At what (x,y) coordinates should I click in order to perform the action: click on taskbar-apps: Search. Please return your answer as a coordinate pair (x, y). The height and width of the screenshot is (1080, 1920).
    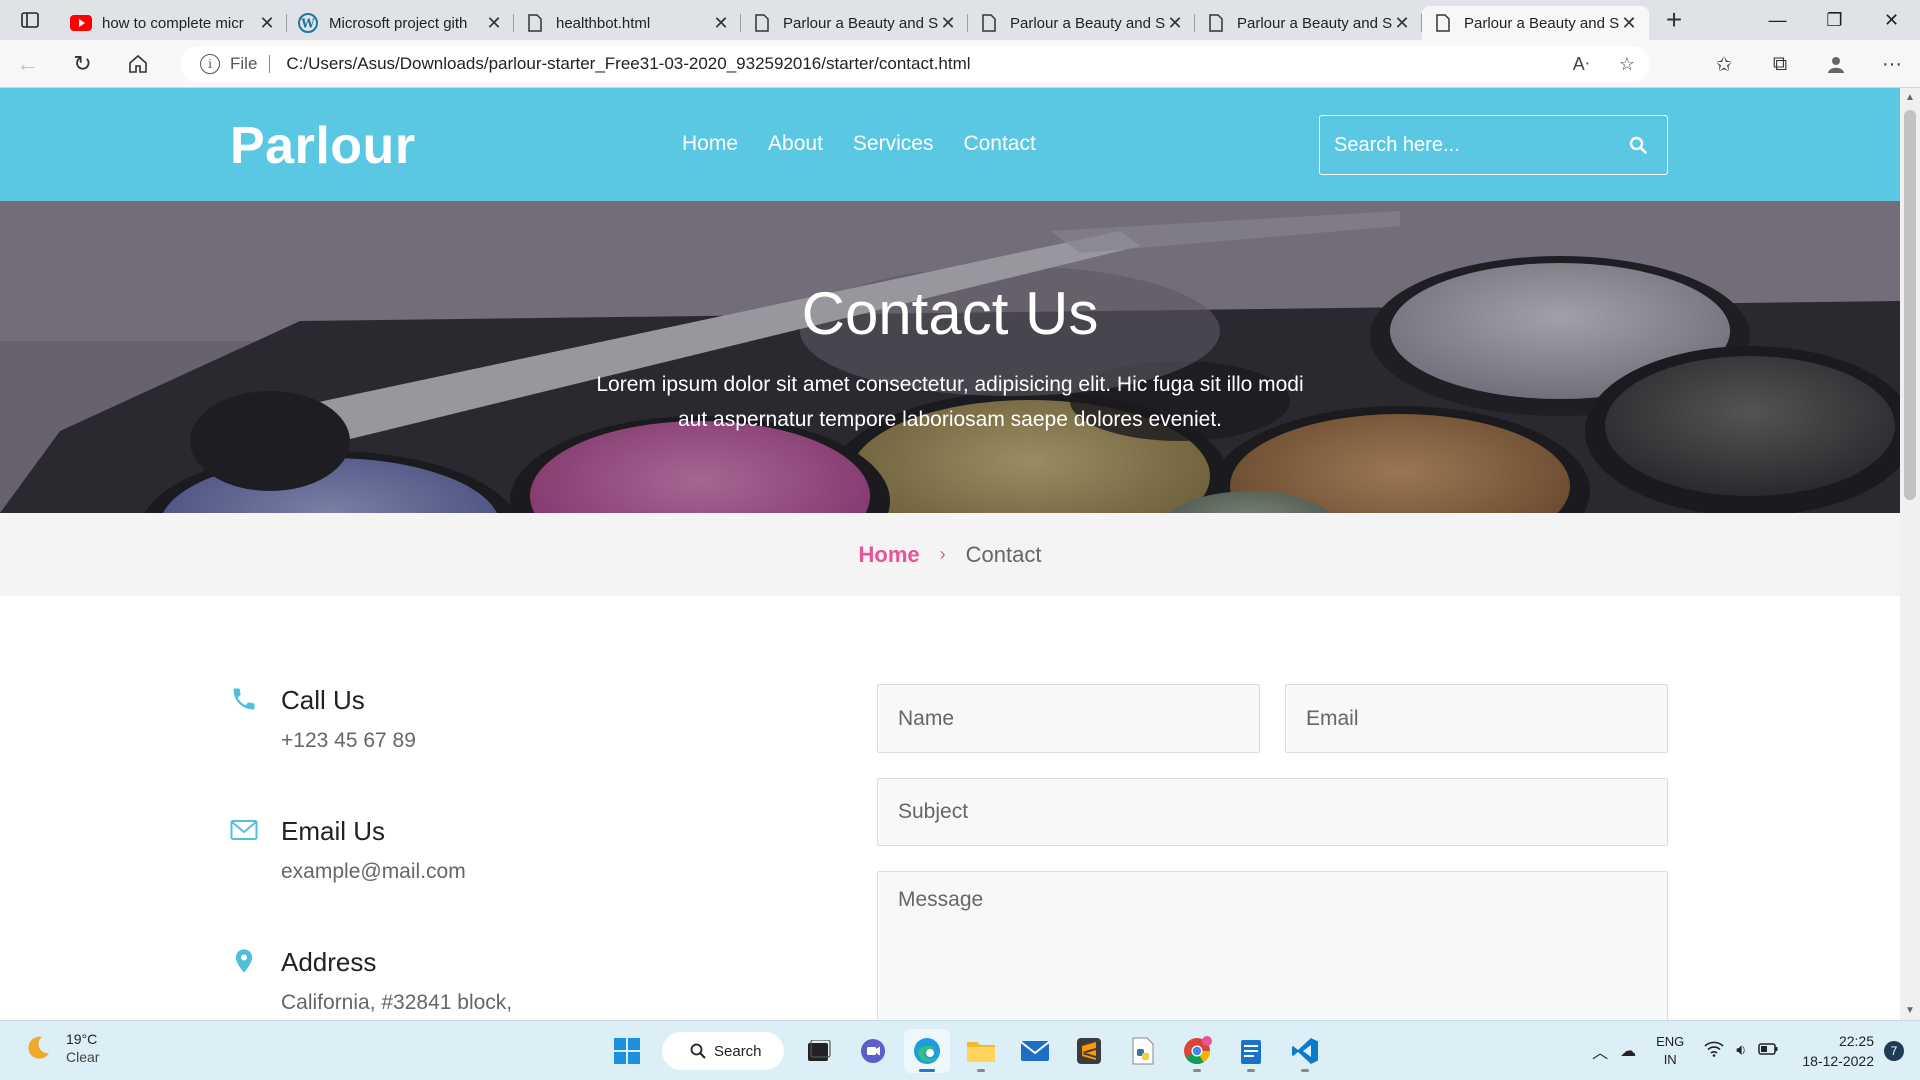
    Looking at the image, I should click on (966, 1051).